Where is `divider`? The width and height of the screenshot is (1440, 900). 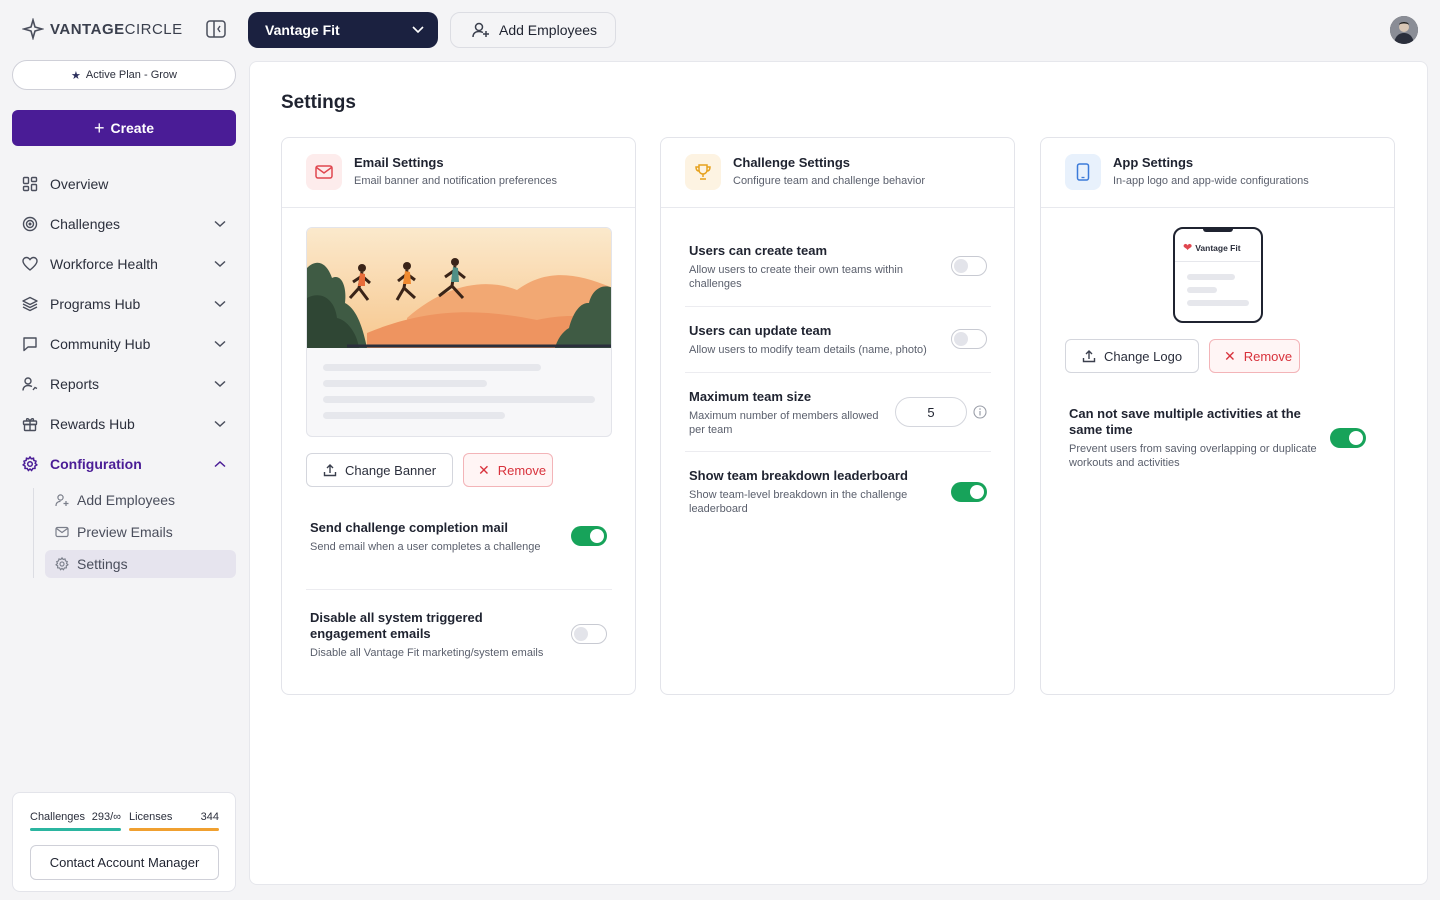 divider is located at coordinates (838, 372).